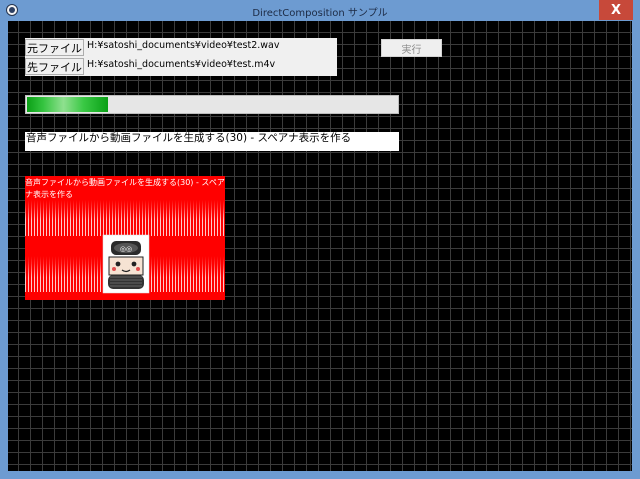 The image size is (640, 479). What do you see at coordinates (212, 104) in the screenshot?
I see `progress-bar` at bounding box center [212, 104].